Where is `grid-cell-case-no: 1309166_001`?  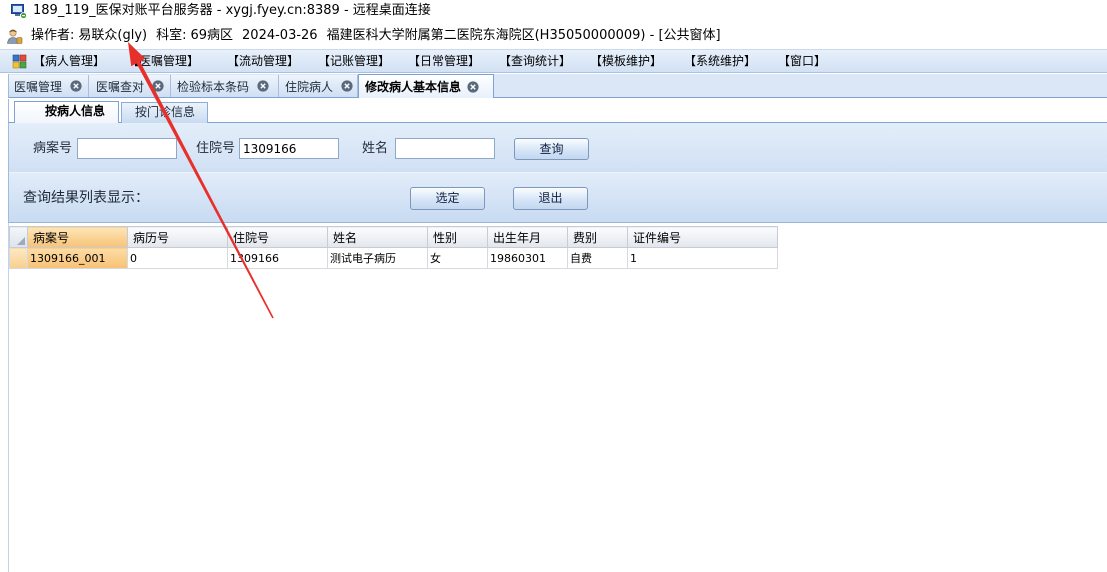 grid-cell-case-no: 1309166_001 is located at coordinates (77, 258).